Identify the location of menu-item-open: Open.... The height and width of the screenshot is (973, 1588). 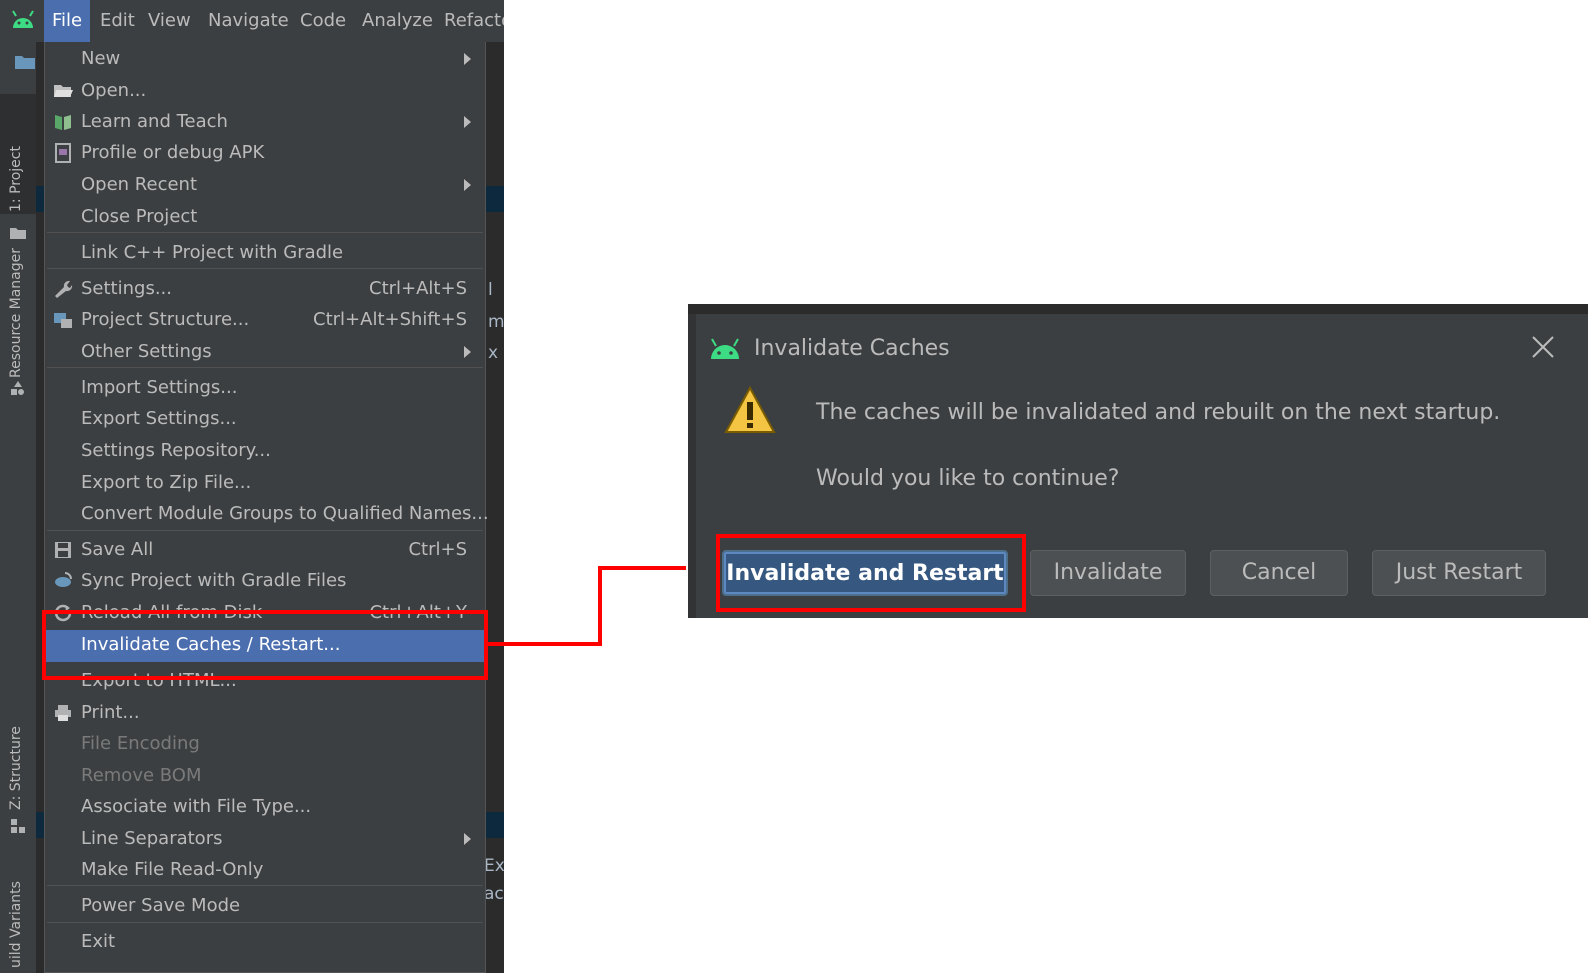
(265, 91).